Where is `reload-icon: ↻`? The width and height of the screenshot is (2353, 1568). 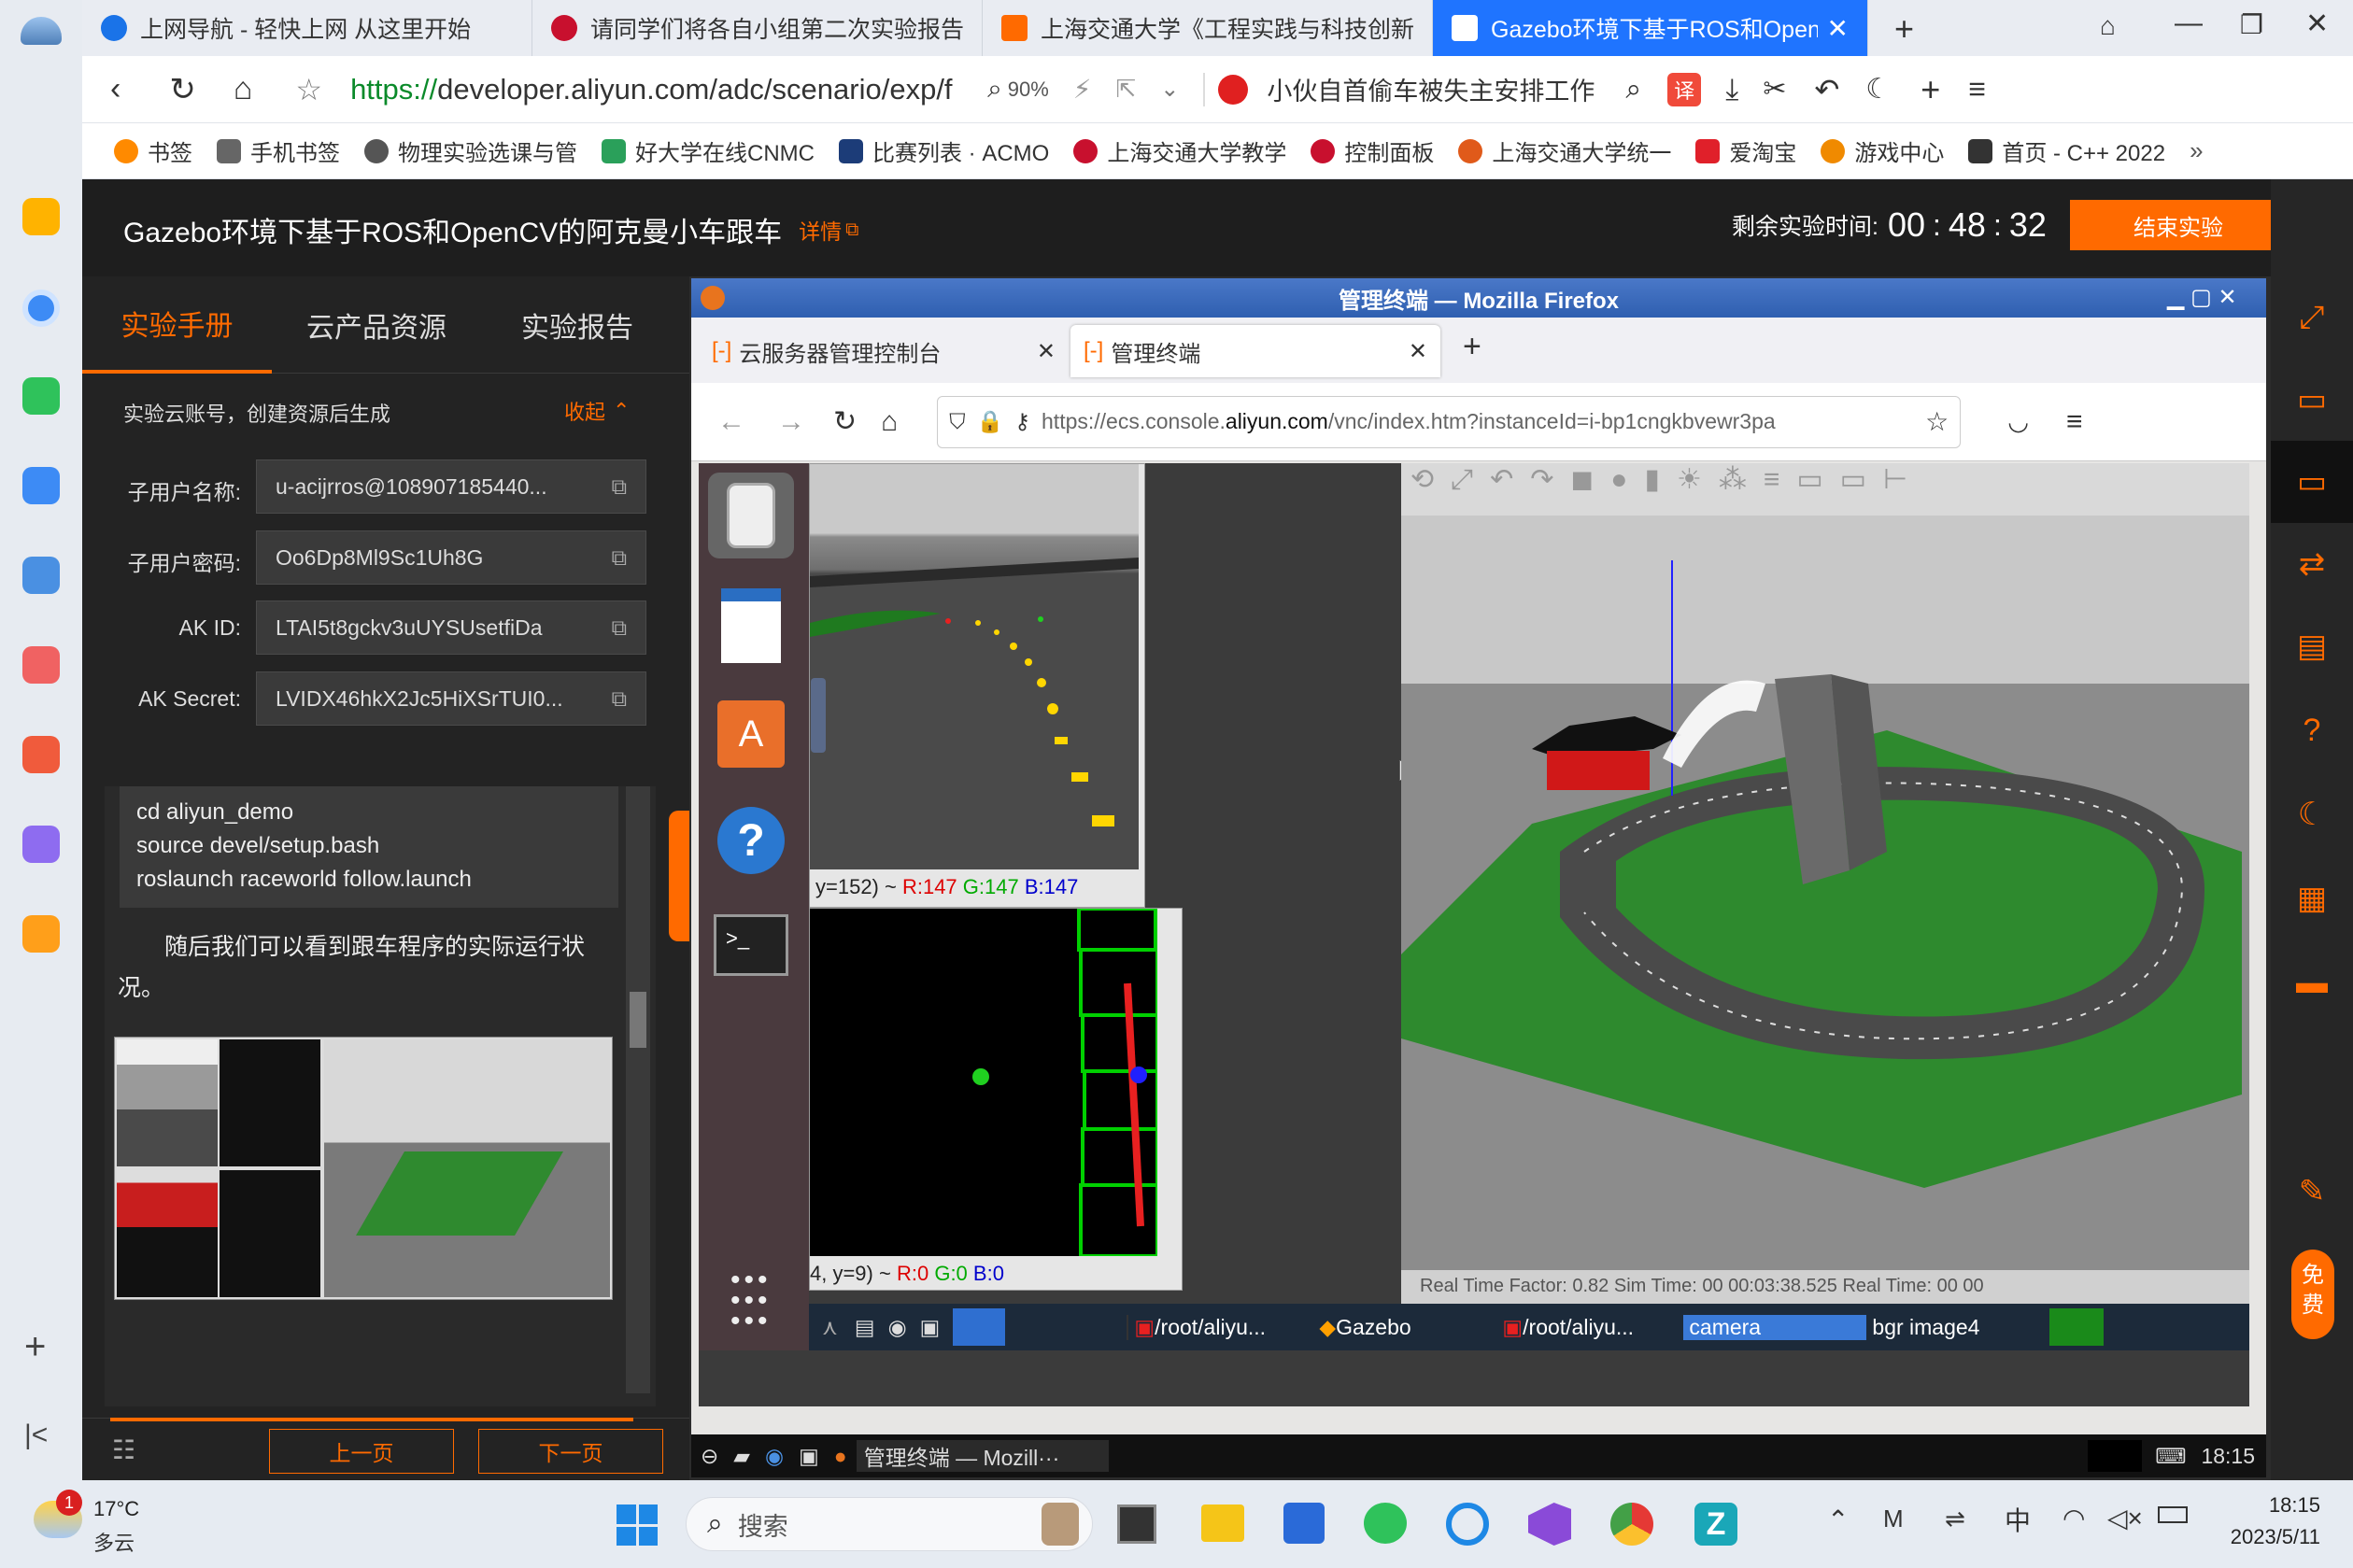
reload-icon: ↻ is located at coordinates (182, 89).